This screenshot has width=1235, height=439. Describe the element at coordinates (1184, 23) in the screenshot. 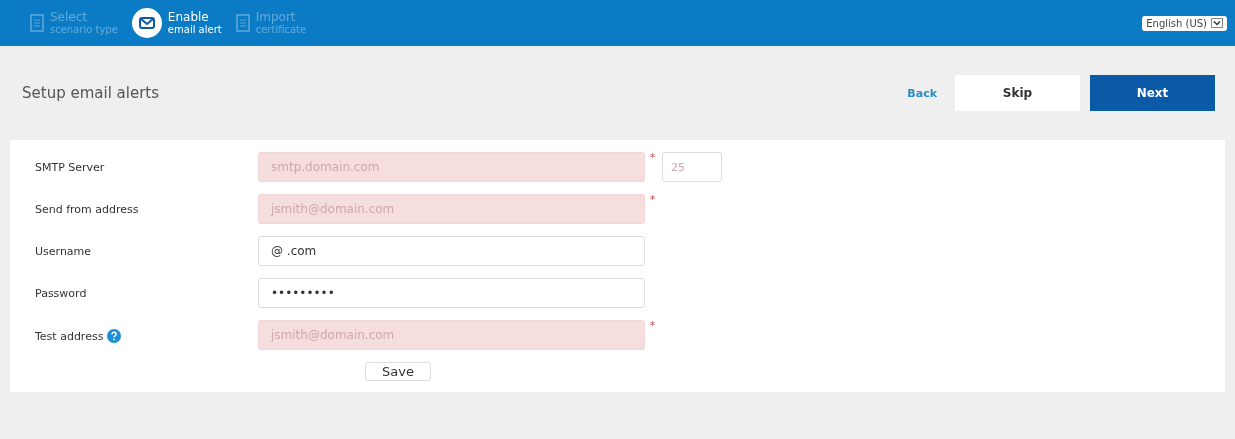

I see `language-select: English (US)` at that location.